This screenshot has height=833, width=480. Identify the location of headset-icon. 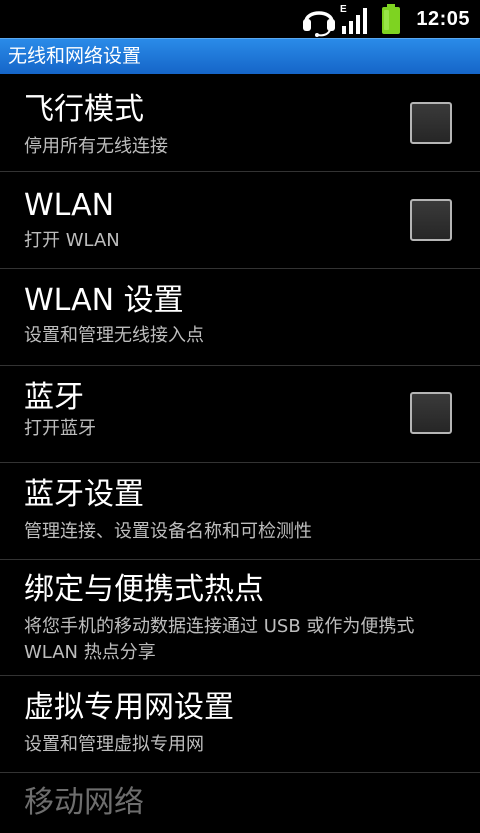
(319, 24).